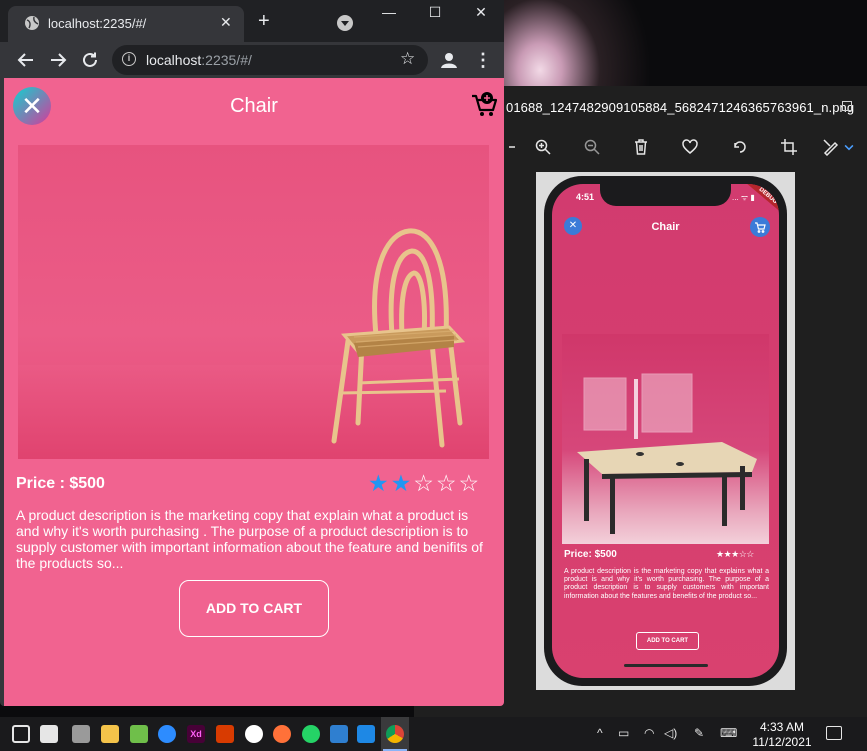 The width and height of the screenshot is (867, 751). I want to click on whatsapp-icon, so click(311, 734).